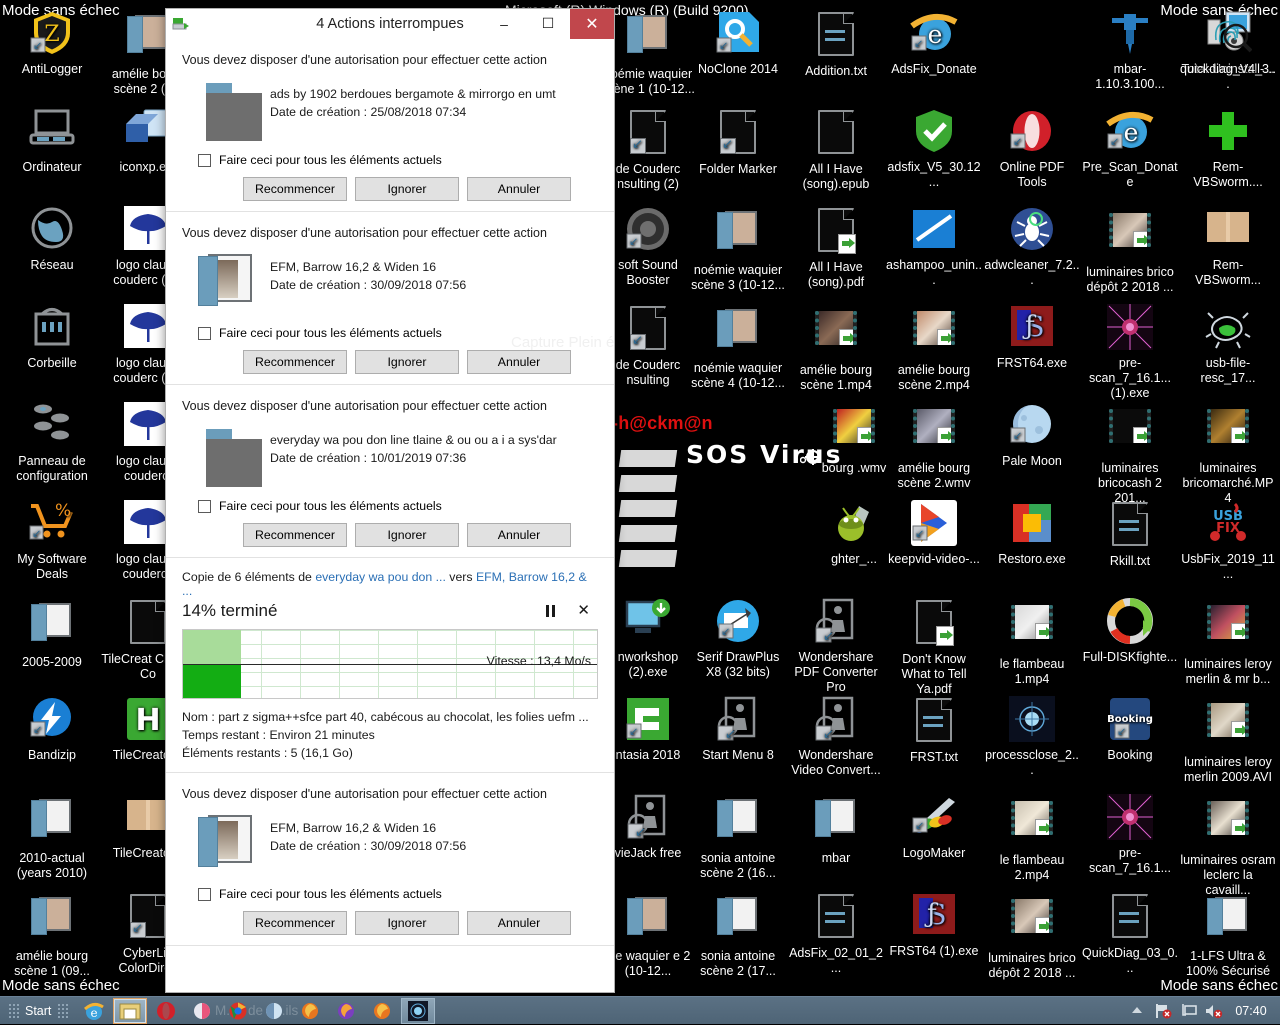  What do you see at coordinates (94, 1011) in the screenshot?
I see `internet-explorer-taskbar-button: e` at bounding box center [94, 1011].